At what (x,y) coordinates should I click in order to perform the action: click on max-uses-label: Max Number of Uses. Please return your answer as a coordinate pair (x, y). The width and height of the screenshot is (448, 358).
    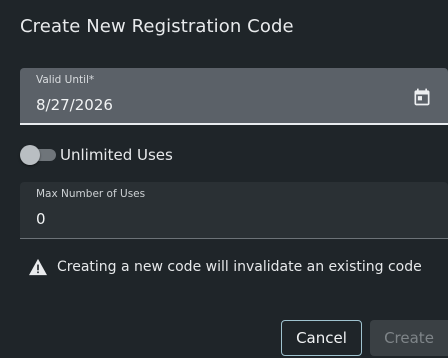
    Looking at the image, I should click on (91, 194).